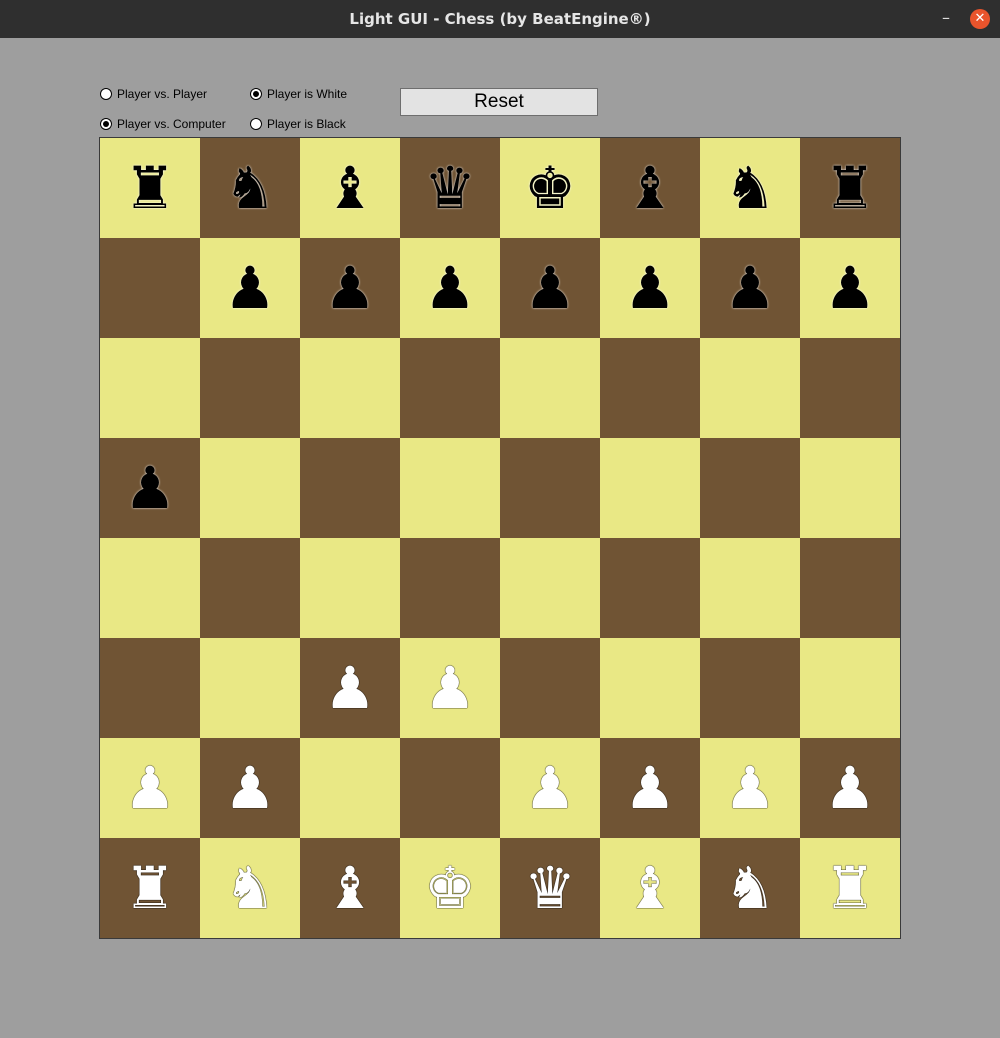 Image resolution: width=1000 pixels, height=1038 pixels. I want to click on radio-player-is-black: Player is Black, so click(298, 124).